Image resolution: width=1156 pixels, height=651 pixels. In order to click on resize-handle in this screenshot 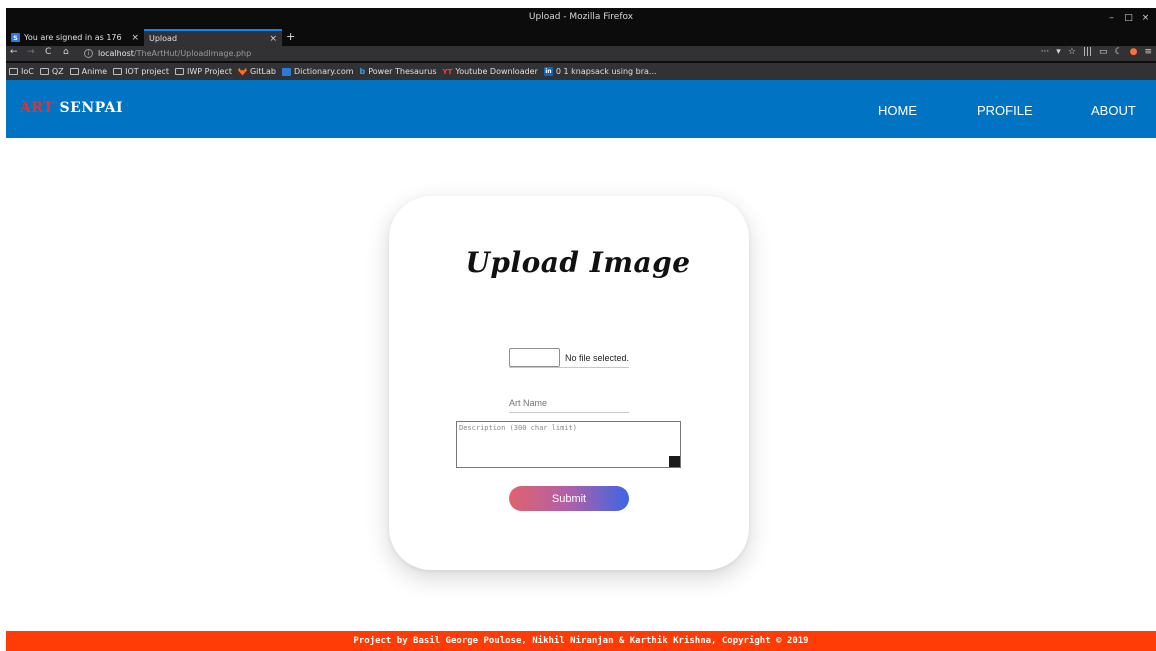, I will do `click(674, 461)`.